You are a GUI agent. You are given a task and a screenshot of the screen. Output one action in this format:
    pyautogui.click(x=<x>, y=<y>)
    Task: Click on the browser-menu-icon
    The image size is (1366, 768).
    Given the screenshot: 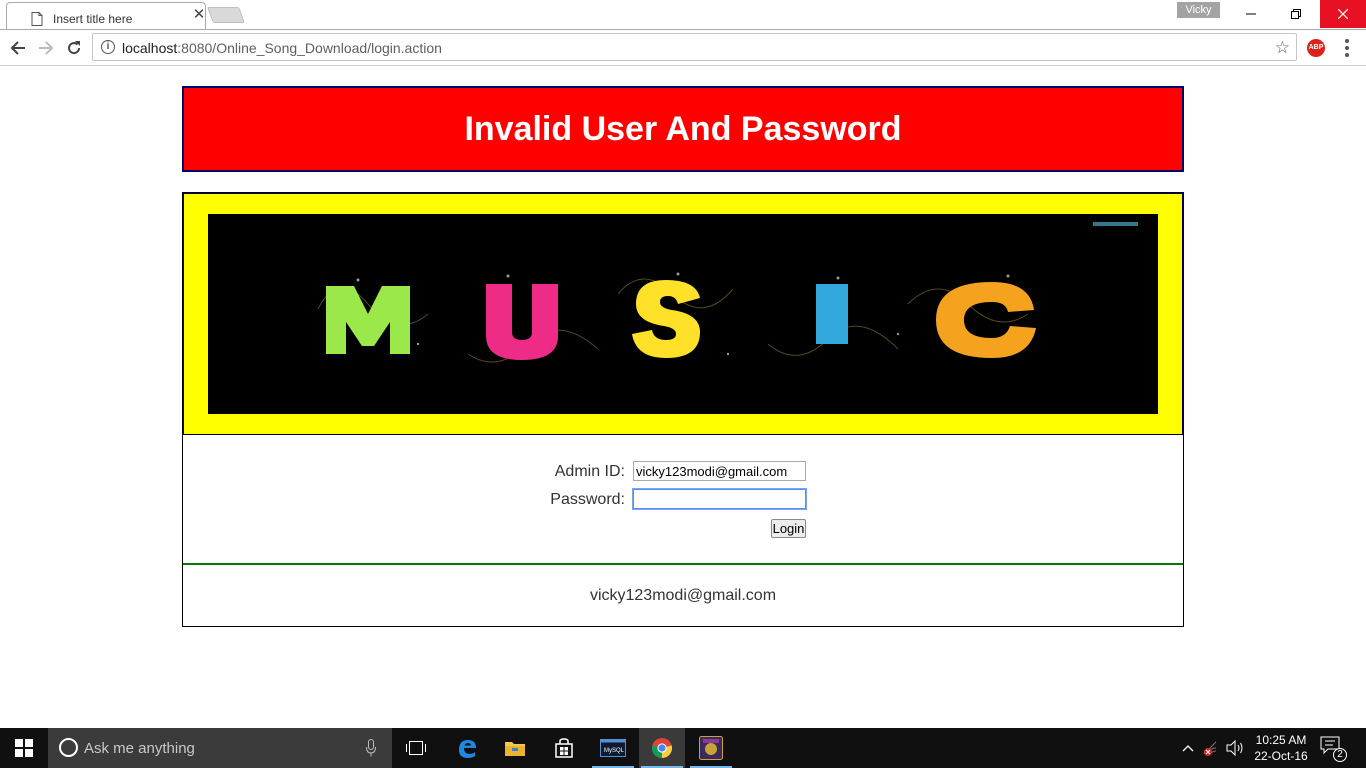 What is the action you would take?
    pyautogui.click(x=1347, y=48)
    